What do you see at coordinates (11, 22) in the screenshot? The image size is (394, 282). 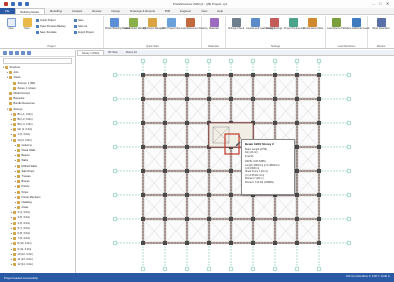 I see `new-file-icon` at bounding box center [11, 22].